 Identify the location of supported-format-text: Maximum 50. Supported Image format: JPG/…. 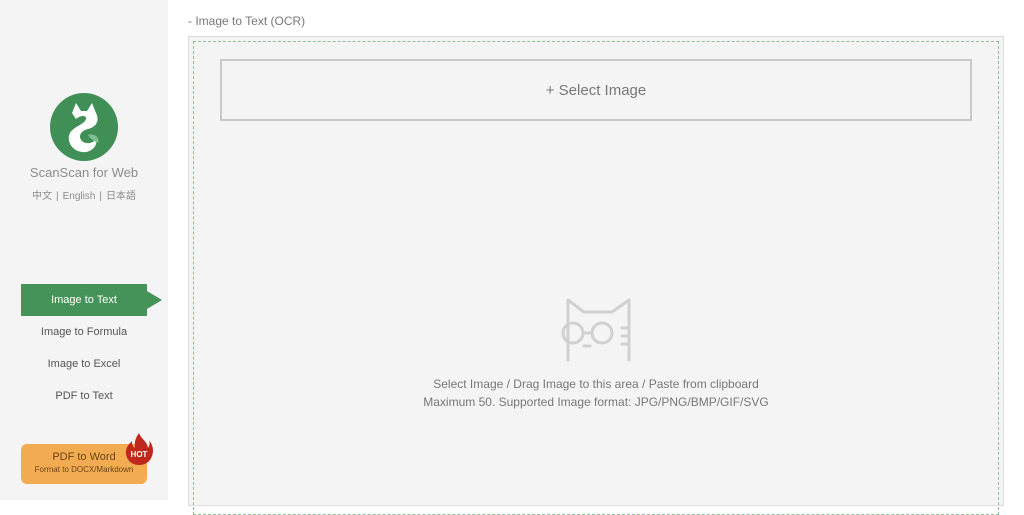
(596, 402).